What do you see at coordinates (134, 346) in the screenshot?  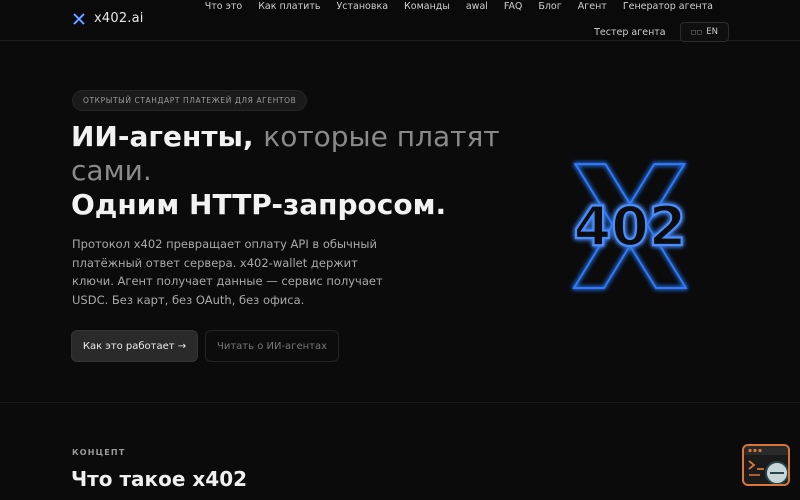 I see `how-it-works-button: Как это работает →` at bounding box center [134, 346].